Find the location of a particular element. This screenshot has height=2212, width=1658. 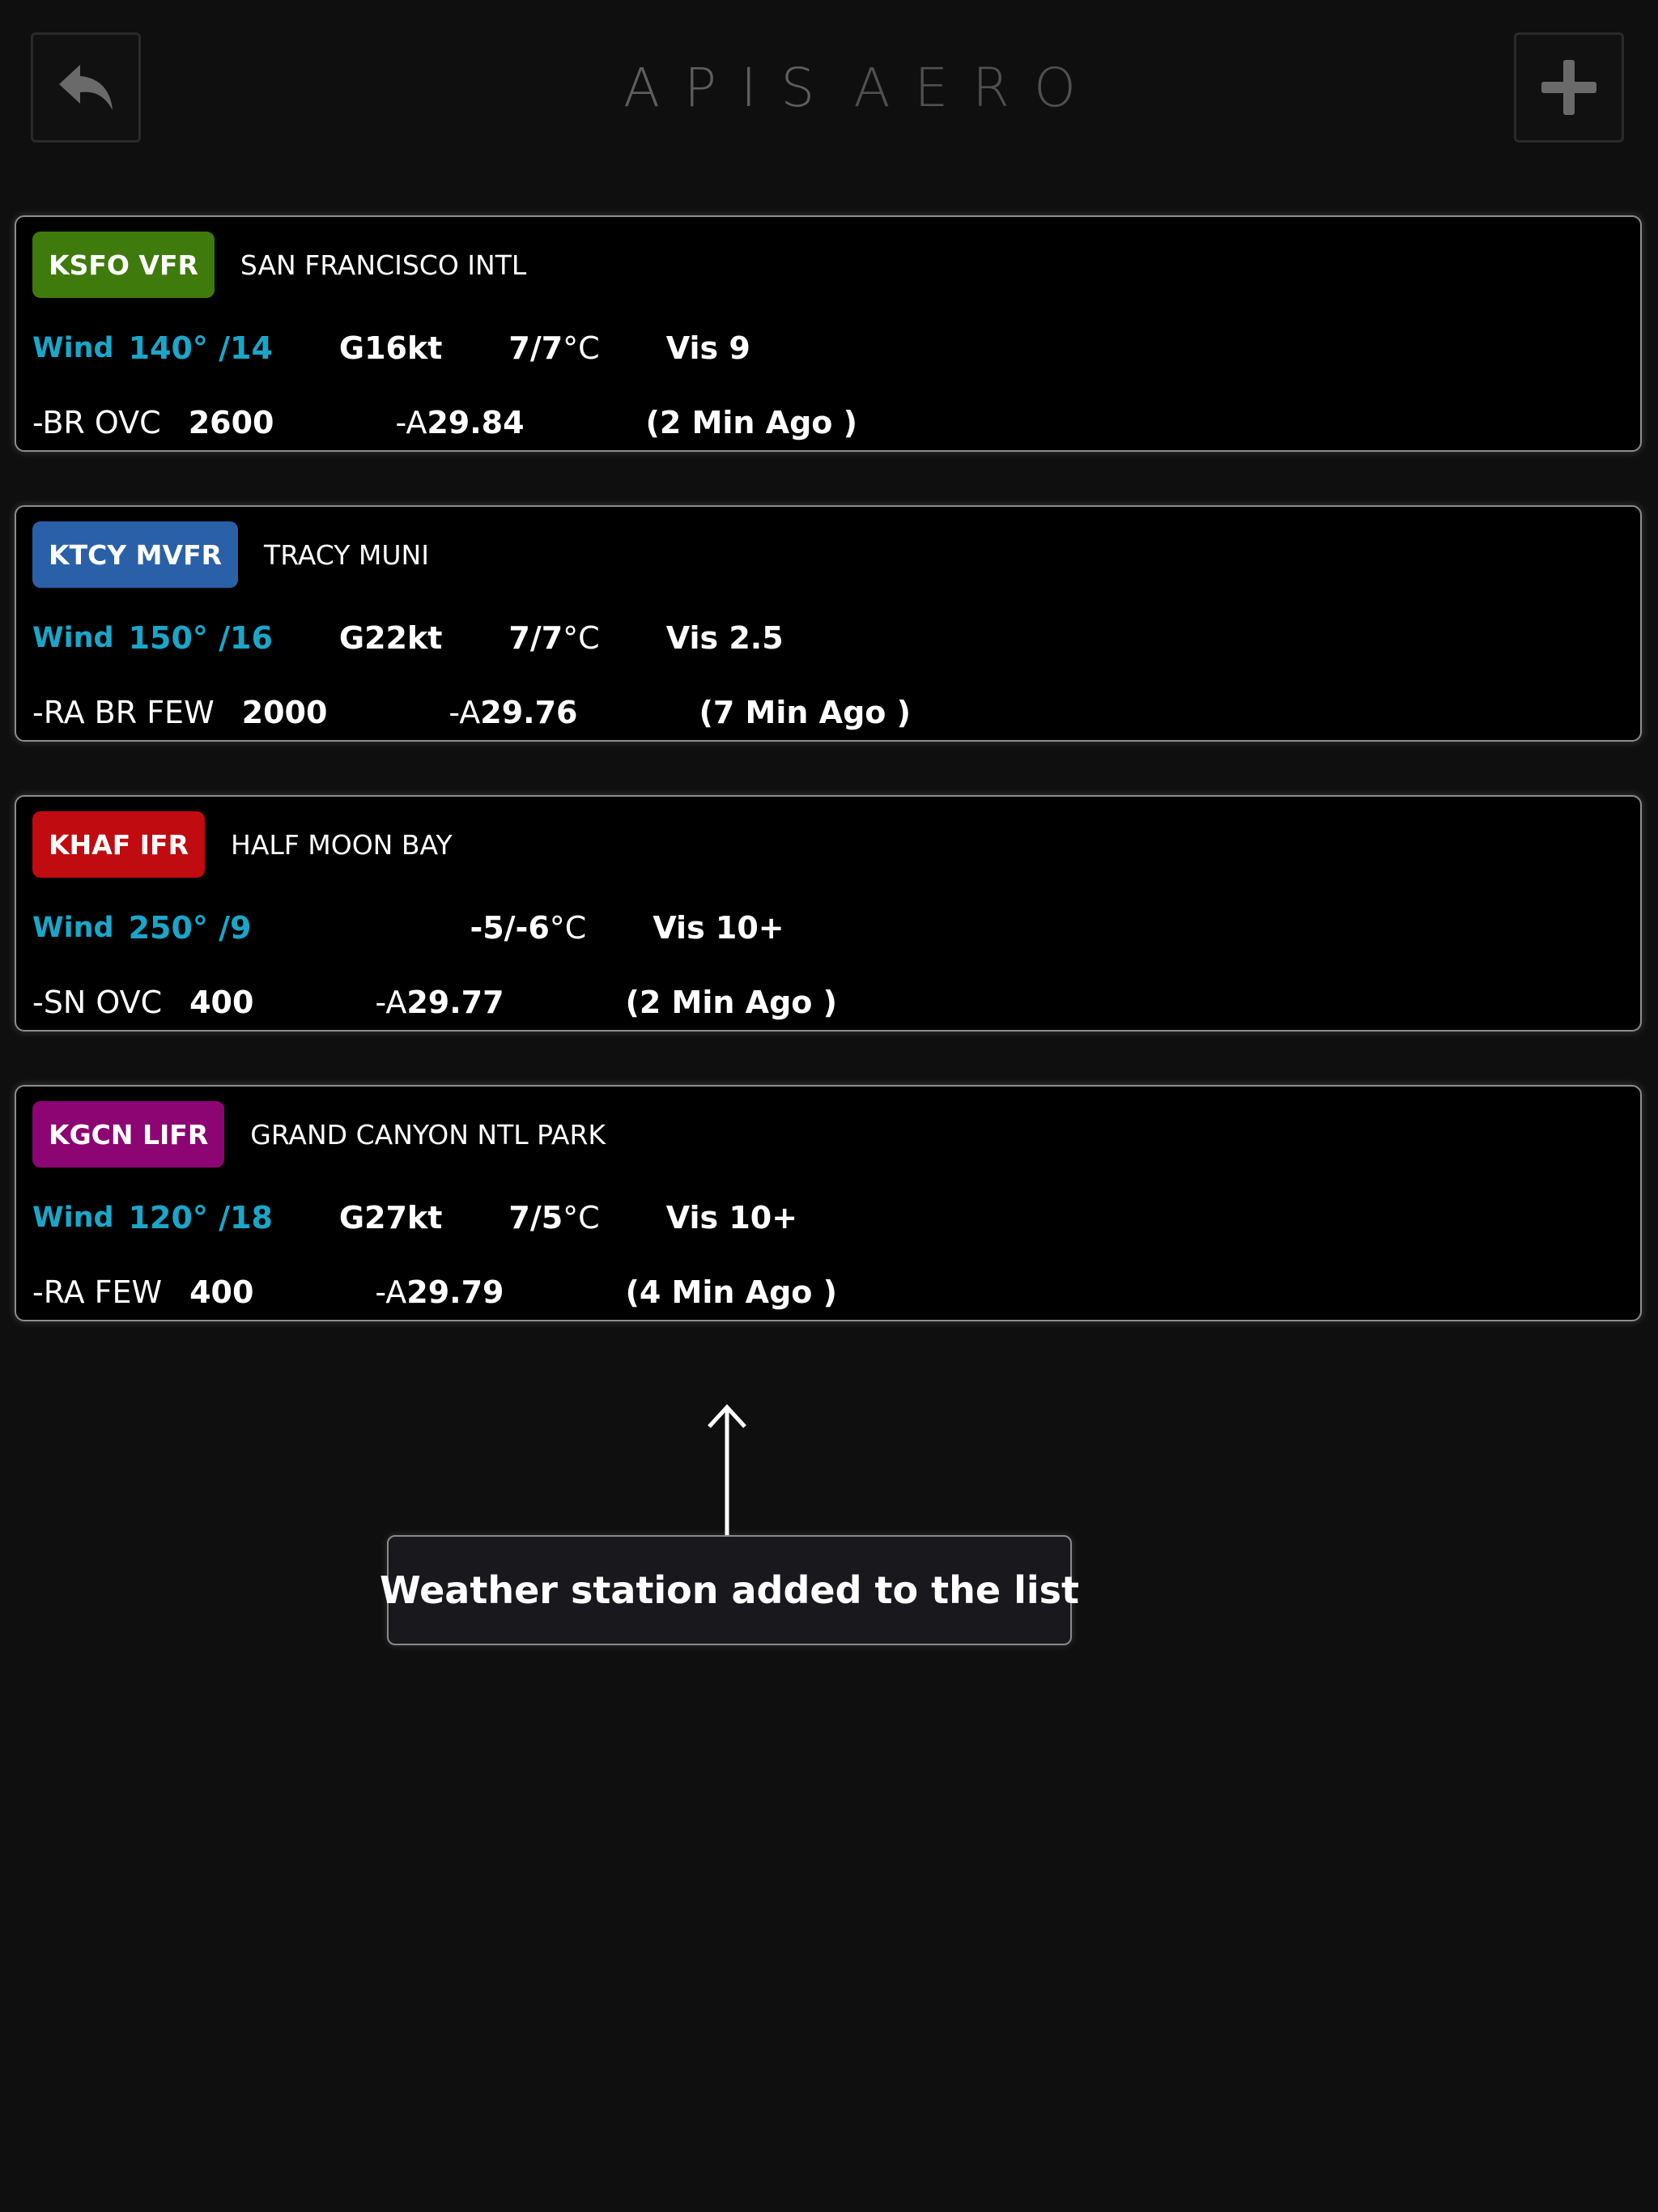

add-station-button is located at coordinates (1569, 87).